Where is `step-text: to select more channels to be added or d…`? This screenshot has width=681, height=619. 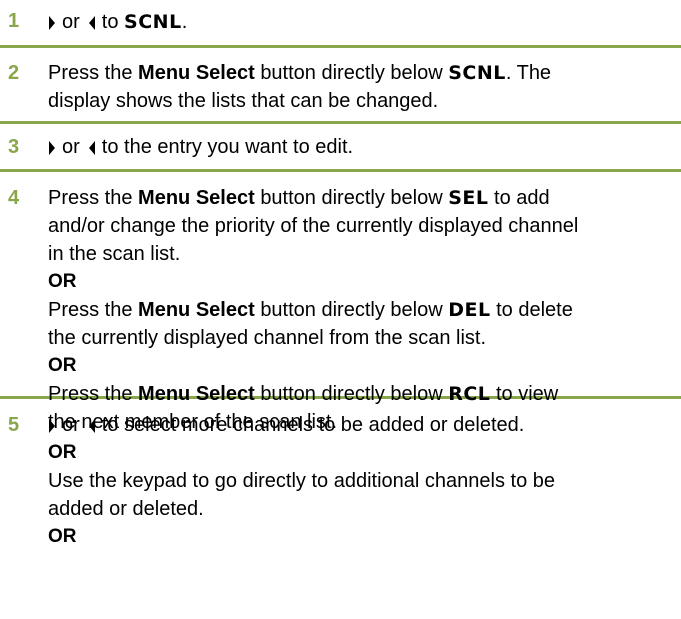 step-text: to select more channels to be added or d… is located at coordinates (313, 425).